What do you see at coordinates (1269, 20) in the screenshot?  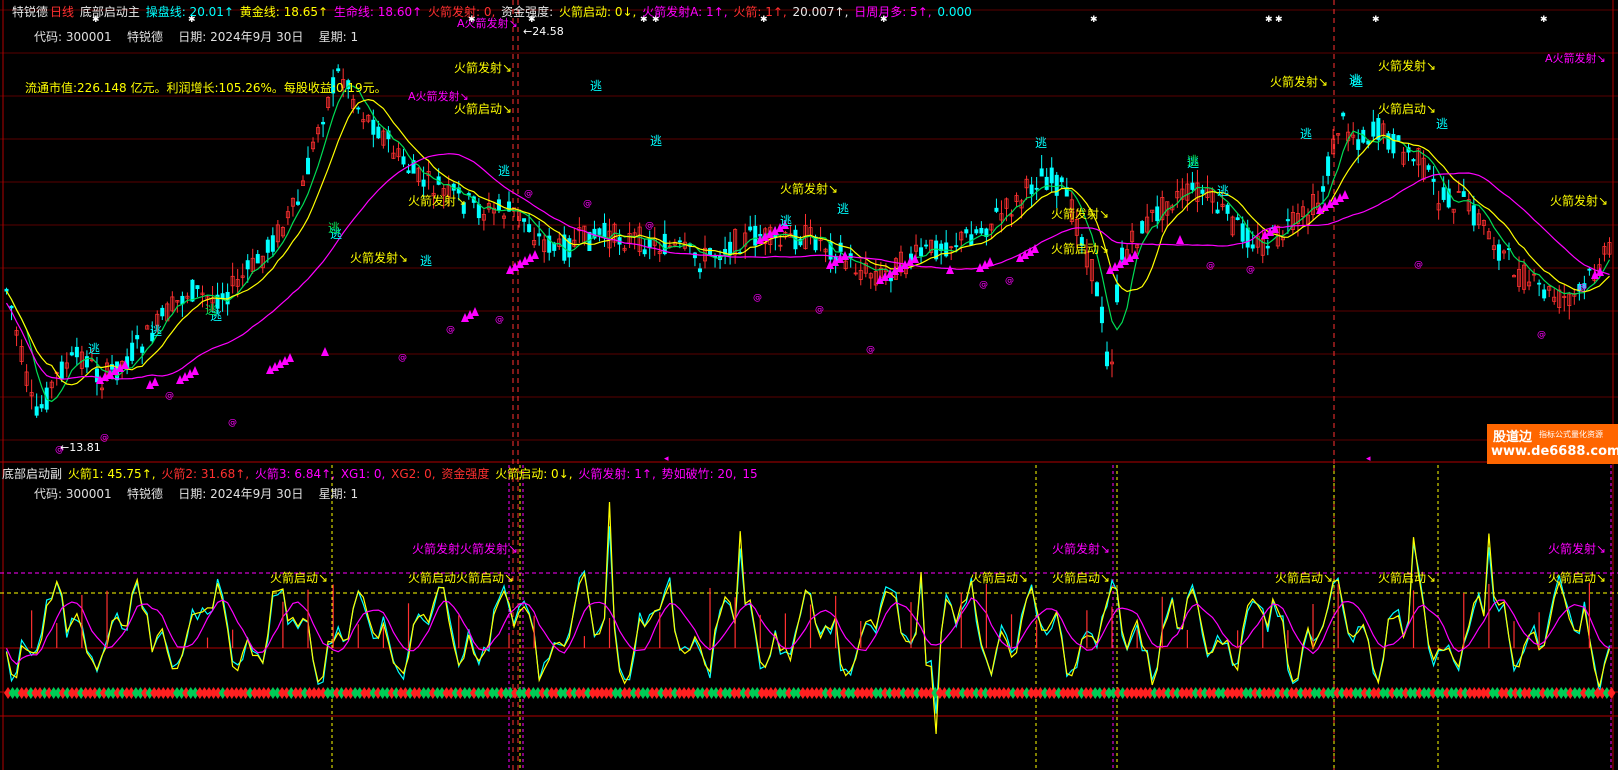 I see `top-star-marker: ✱` at bounding box center [1269, 20].